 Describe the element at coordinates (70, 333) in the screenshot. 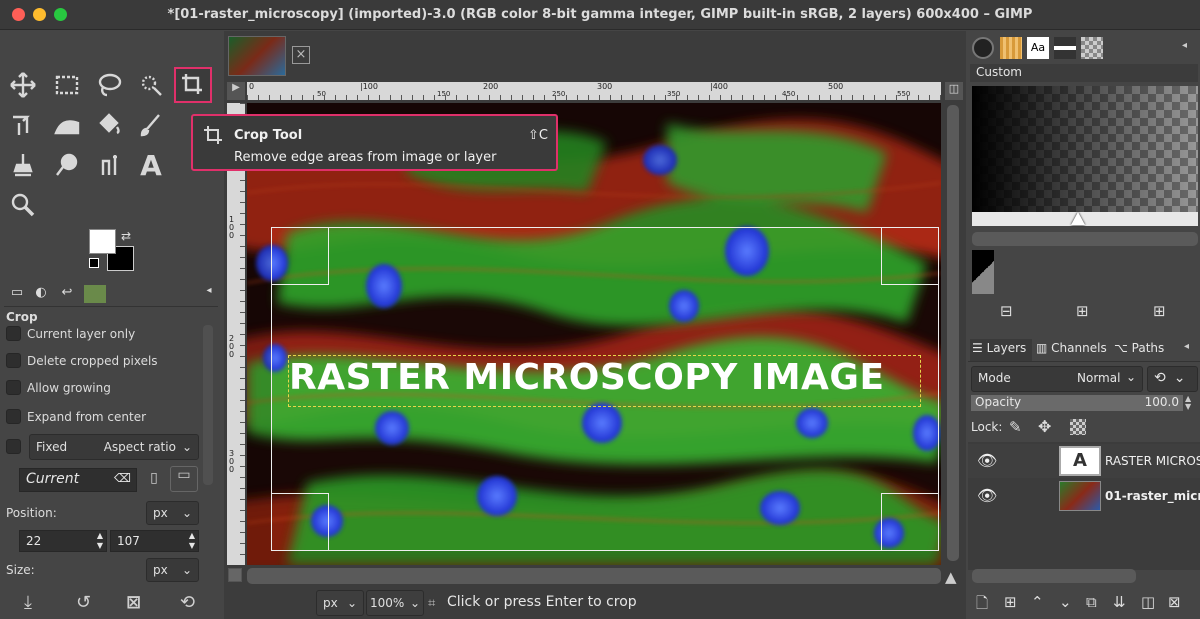

I see `current-layer-only-option: Current layer only` at that location.